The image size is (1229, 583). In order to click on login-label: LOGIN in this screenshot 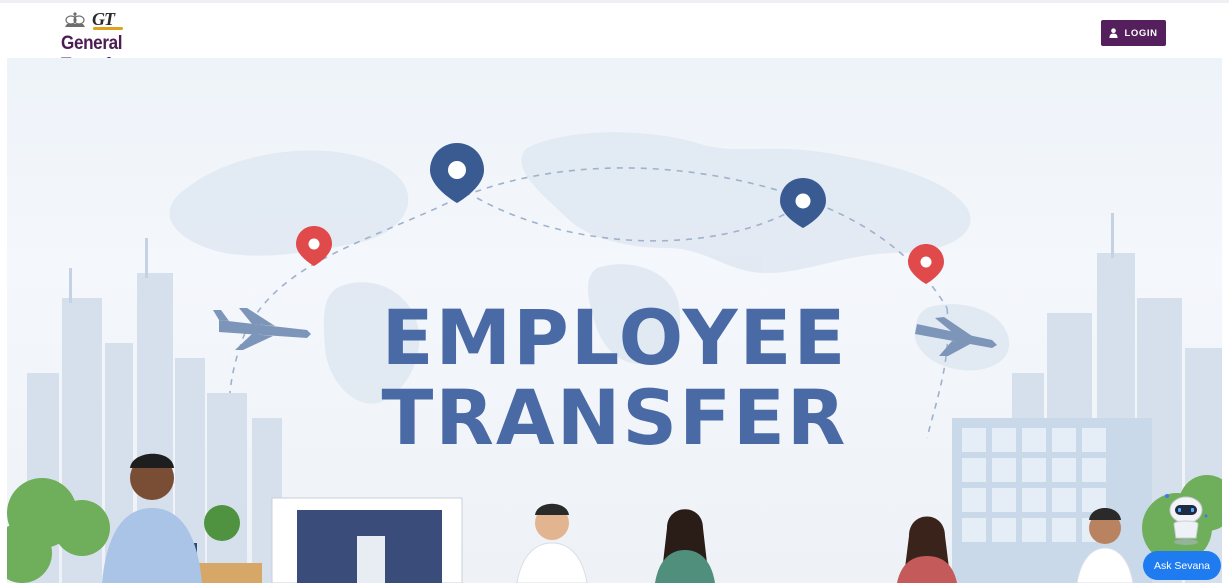, I will do `click(1141, 33)`.